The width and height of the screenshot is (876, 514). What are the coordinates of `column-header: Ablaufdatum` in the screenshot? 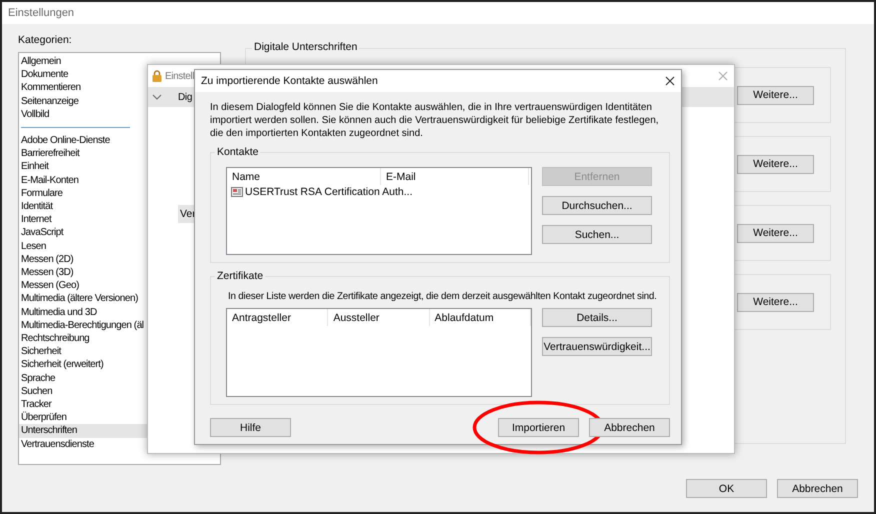 It's located at (480, 317).